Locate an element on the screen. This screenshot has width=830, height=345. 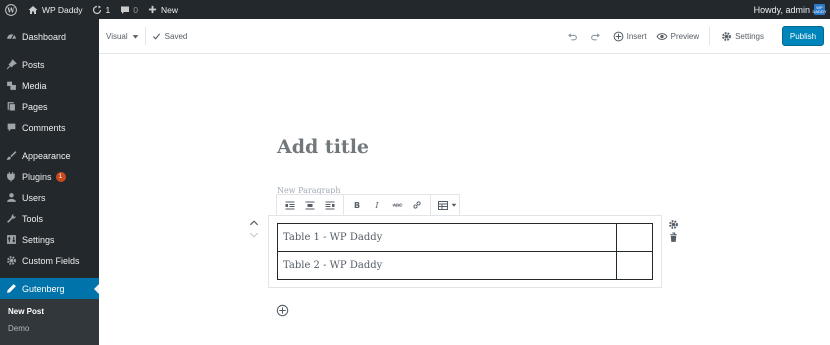
table-cell: Table 1 - WP Daddy is located at coordinates (447, 237).